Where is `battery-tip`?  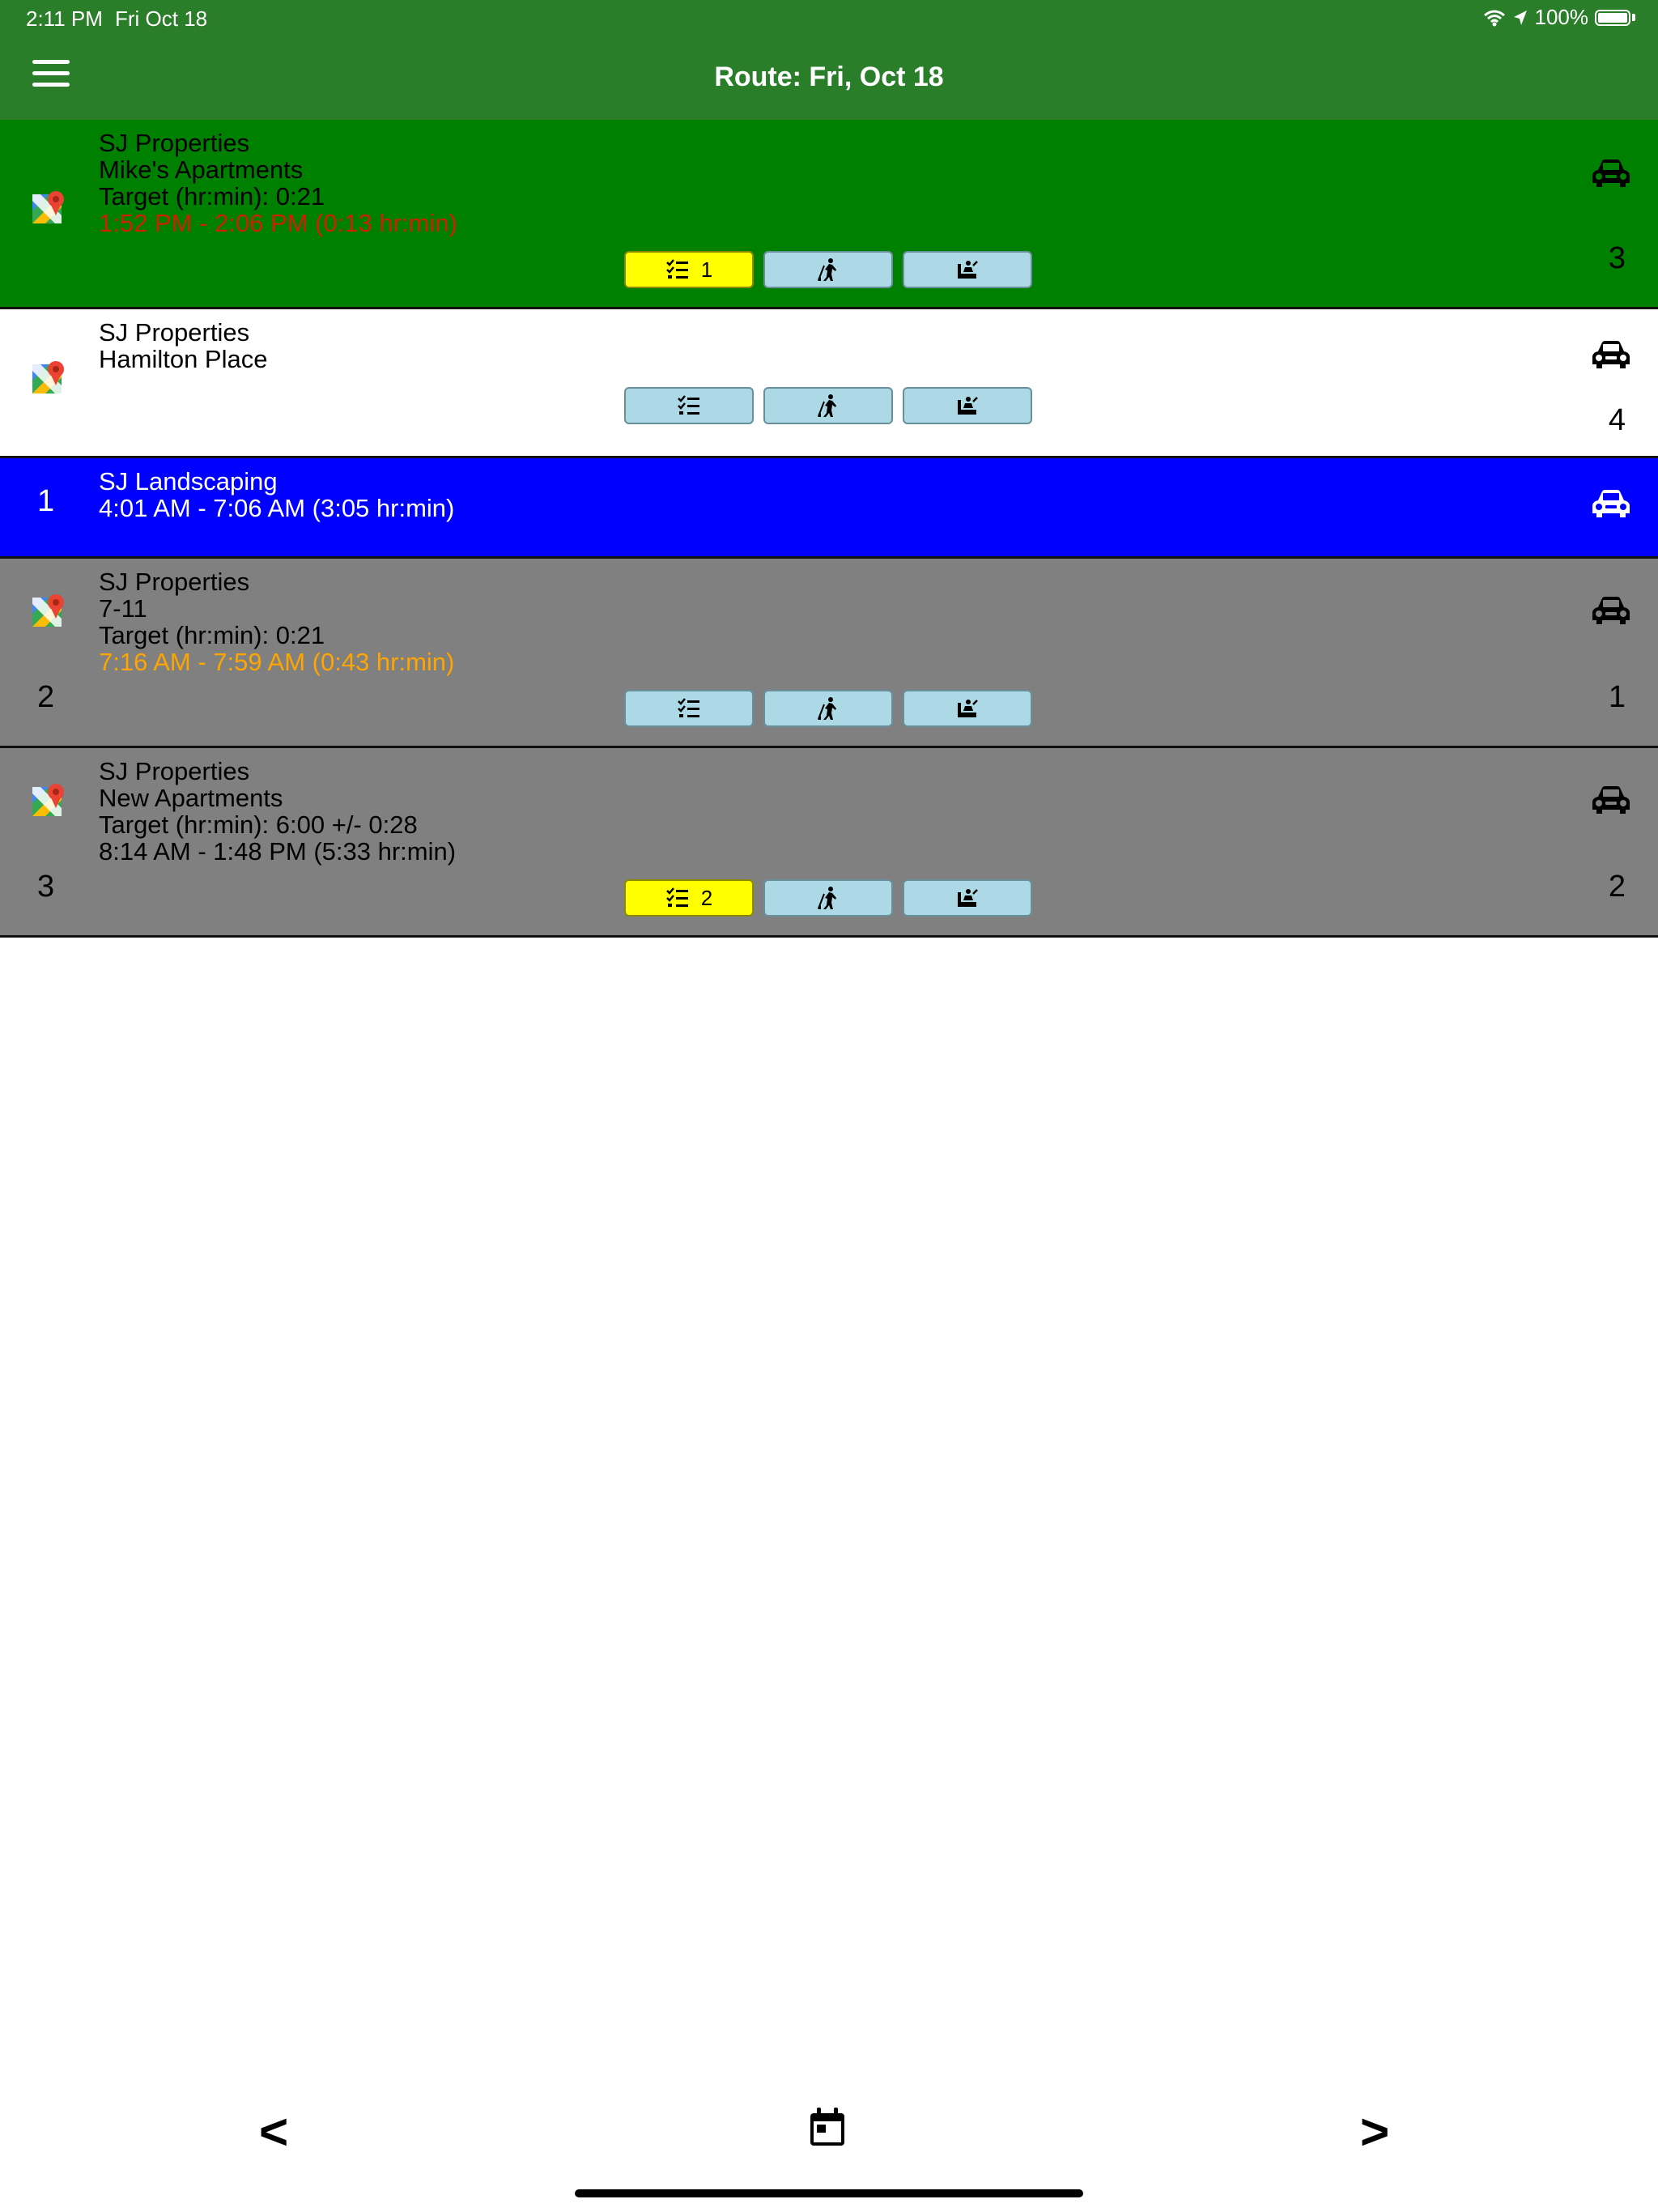 battery-tip is located at coordinates (1633, 18).